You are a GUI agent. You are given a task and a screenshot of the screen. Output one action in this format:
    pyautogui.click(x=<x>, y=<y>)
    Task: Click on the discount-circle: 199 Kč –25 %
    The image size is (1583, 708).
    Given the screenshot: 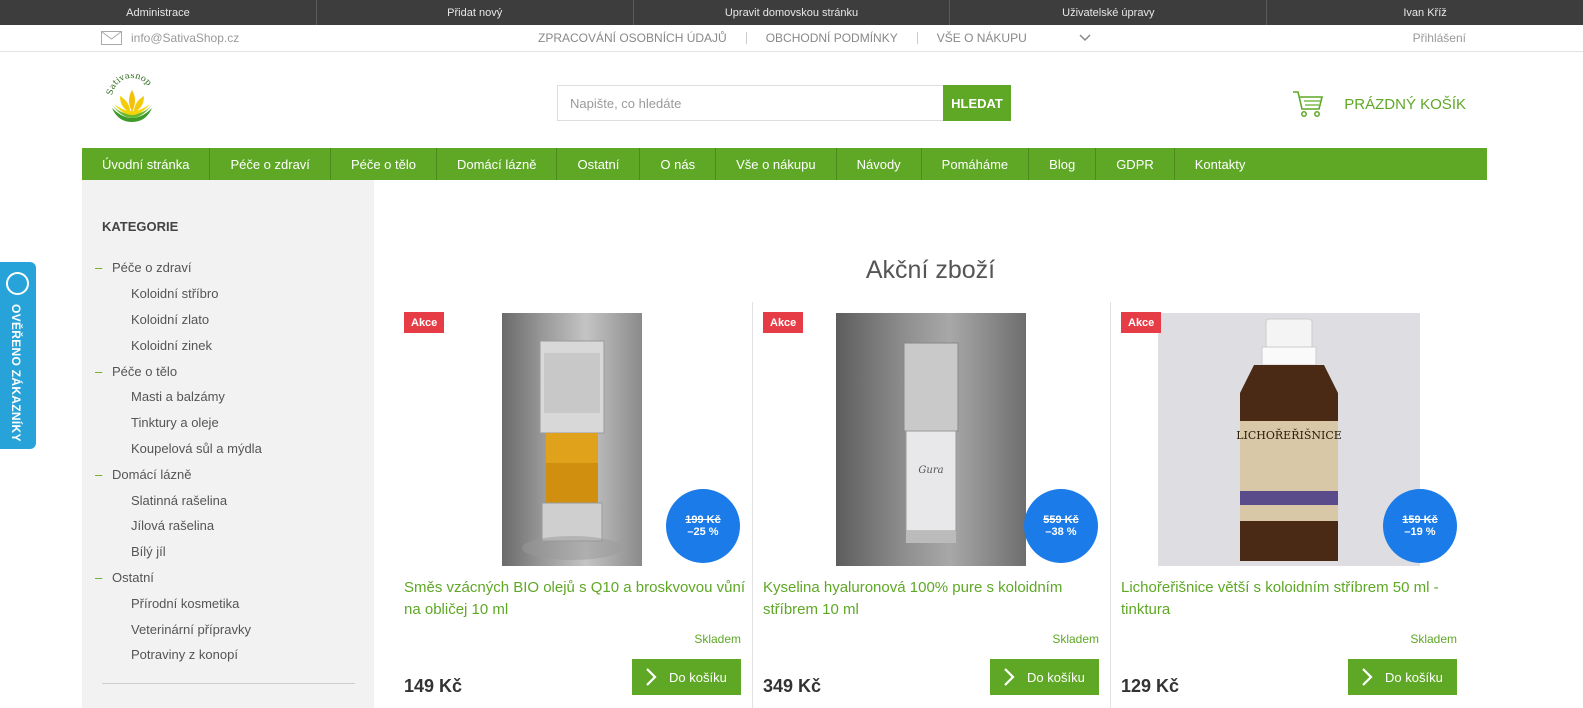 What is the action you would take?
    pyautogui.click(x=703, y=526)
    